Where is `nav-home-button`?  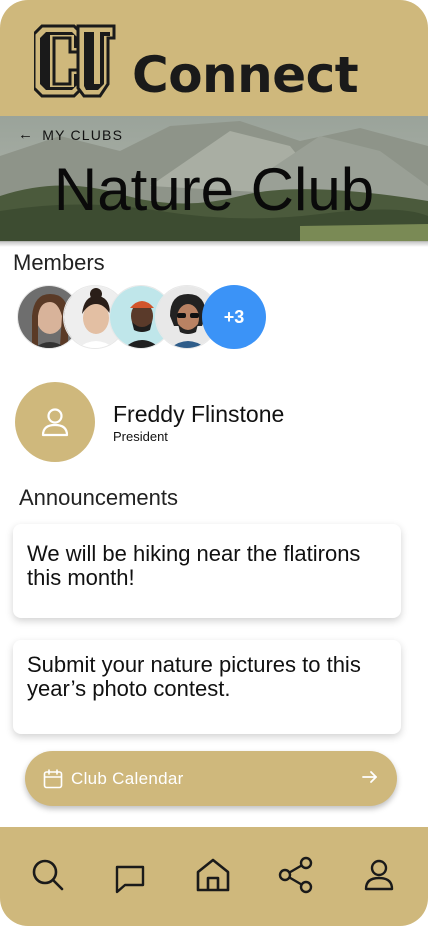 nav-home-button is located at coordinates (213, 875).